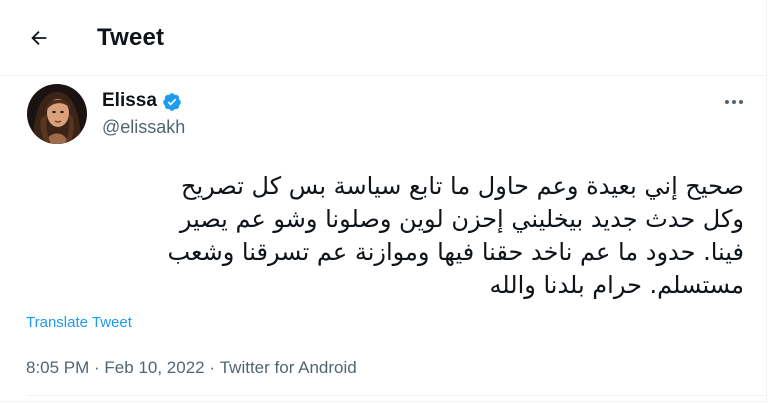  I want to click on tweet-source: Twitter for Android, so click(288, 368).